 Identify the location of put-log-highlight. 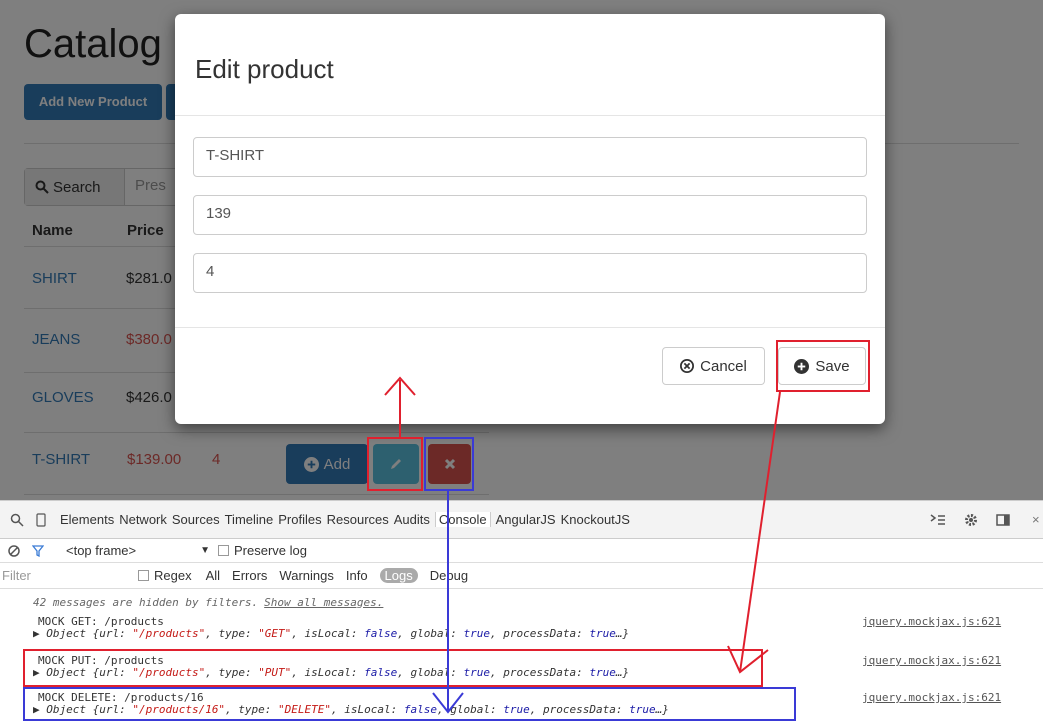
(393, 668).